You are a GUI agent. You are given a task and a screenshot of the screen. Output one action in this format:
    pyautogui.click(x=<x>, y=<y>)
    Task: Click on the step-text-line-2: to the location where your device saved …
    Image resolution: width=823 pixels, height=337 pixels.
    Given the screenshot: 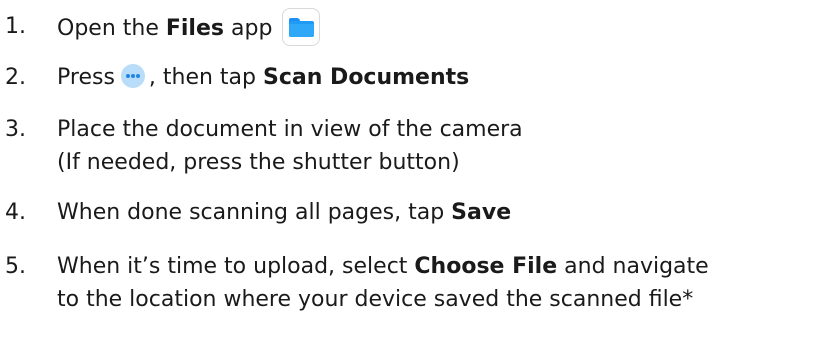 What is the action you would take?
    pyautogui.click(x=375, y=299)
    